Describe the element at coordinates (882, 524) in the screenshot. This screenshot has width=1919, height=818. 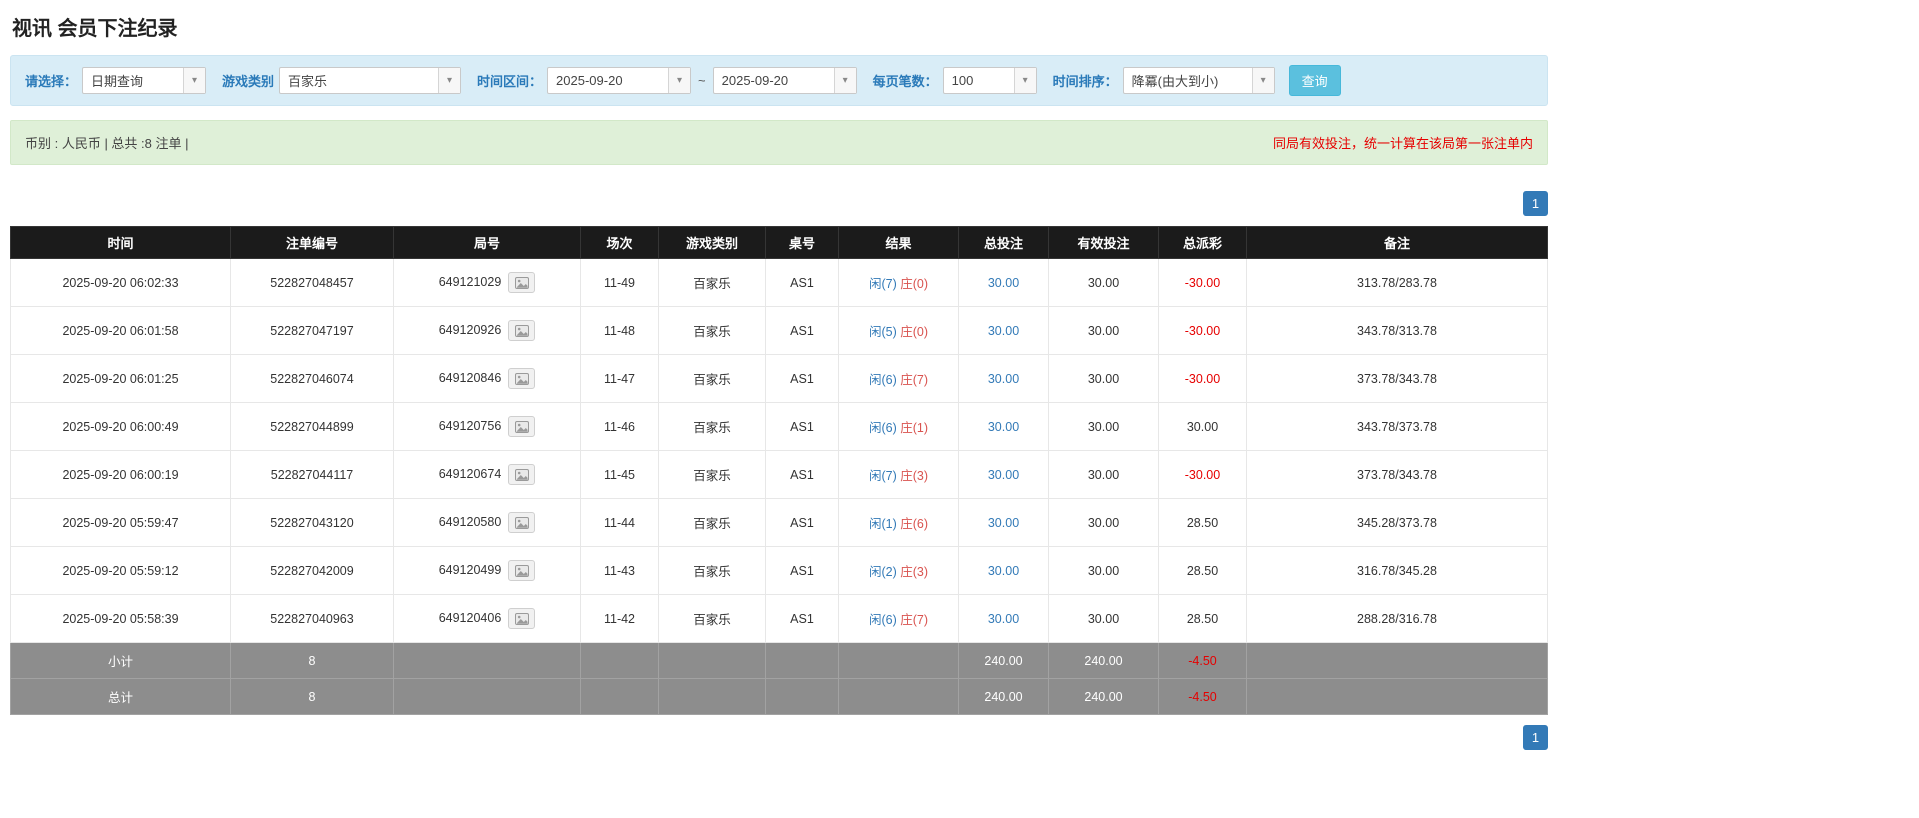
I see `result-player: 闲(1)` at that location.